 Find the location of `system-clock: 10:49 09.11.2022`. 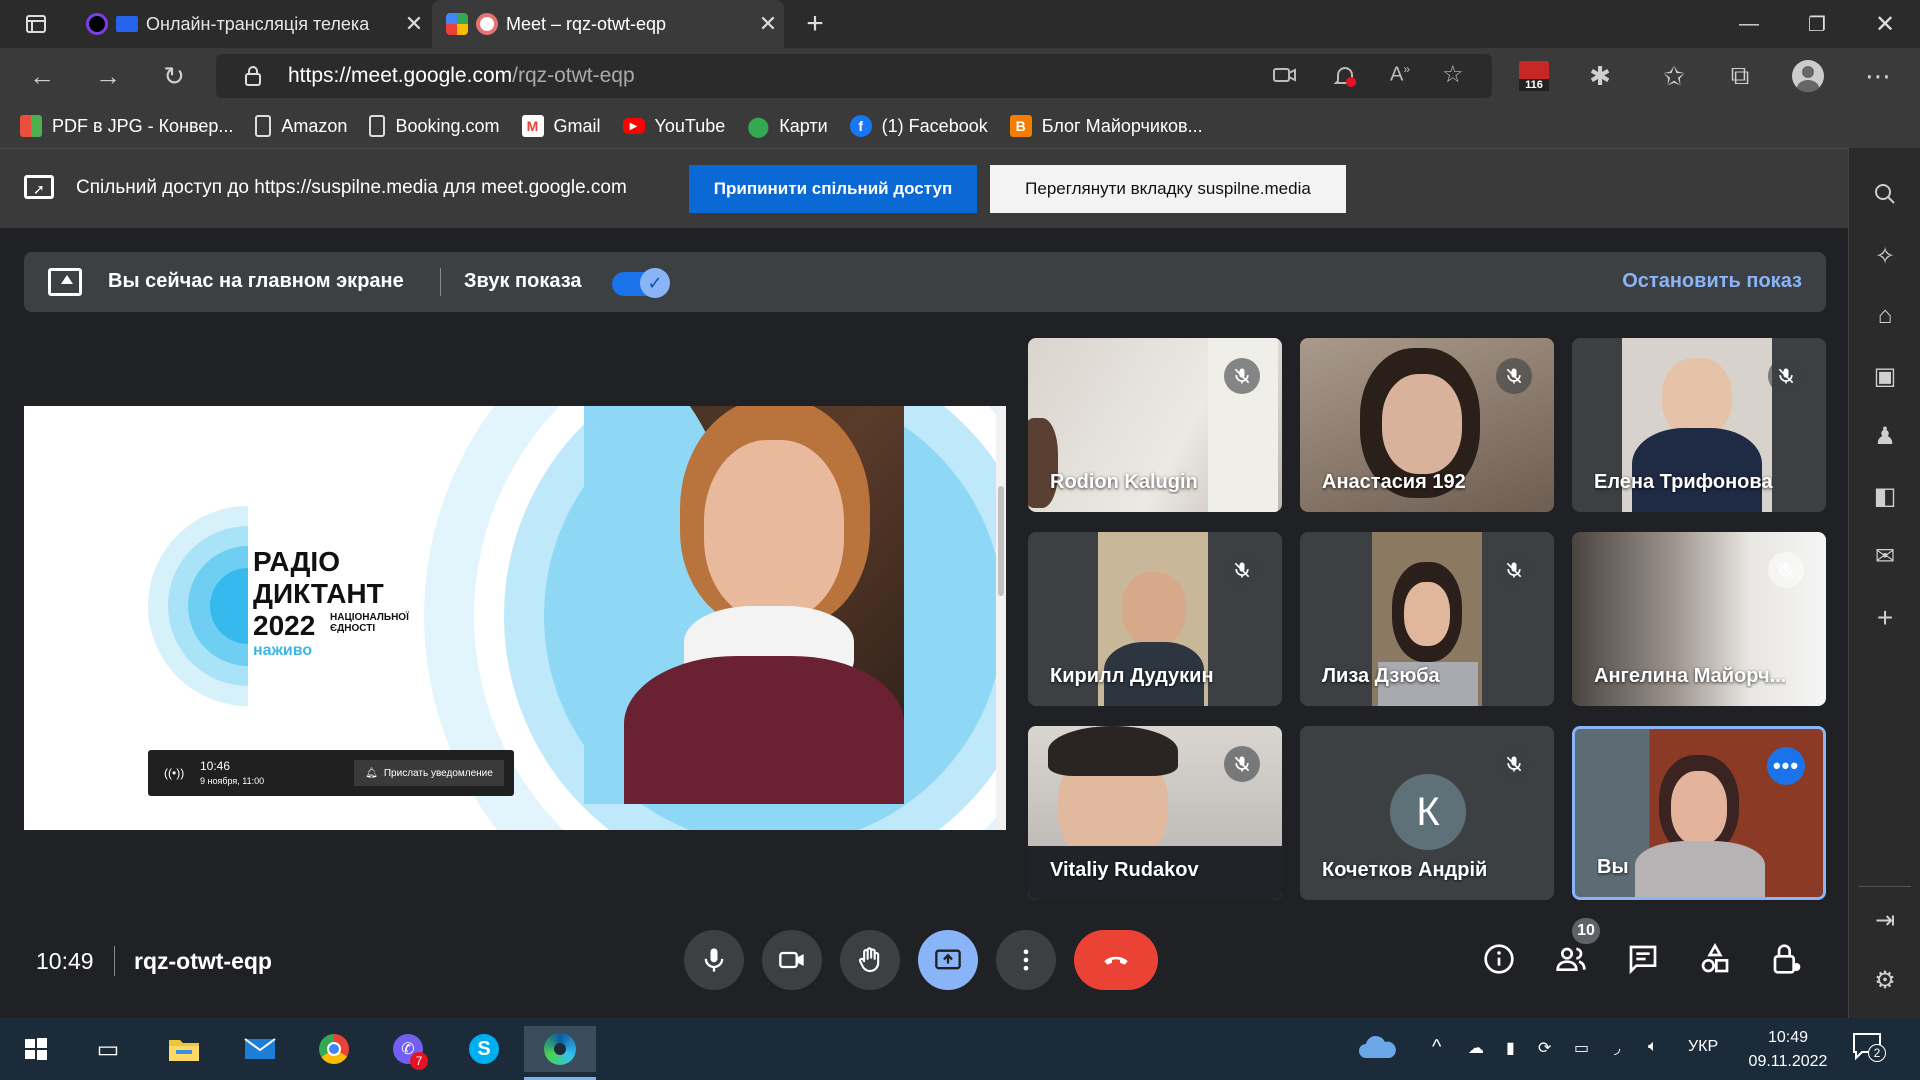

system-clock: 10:49 09.11.2022 is located at coordinates (1788, 1050).